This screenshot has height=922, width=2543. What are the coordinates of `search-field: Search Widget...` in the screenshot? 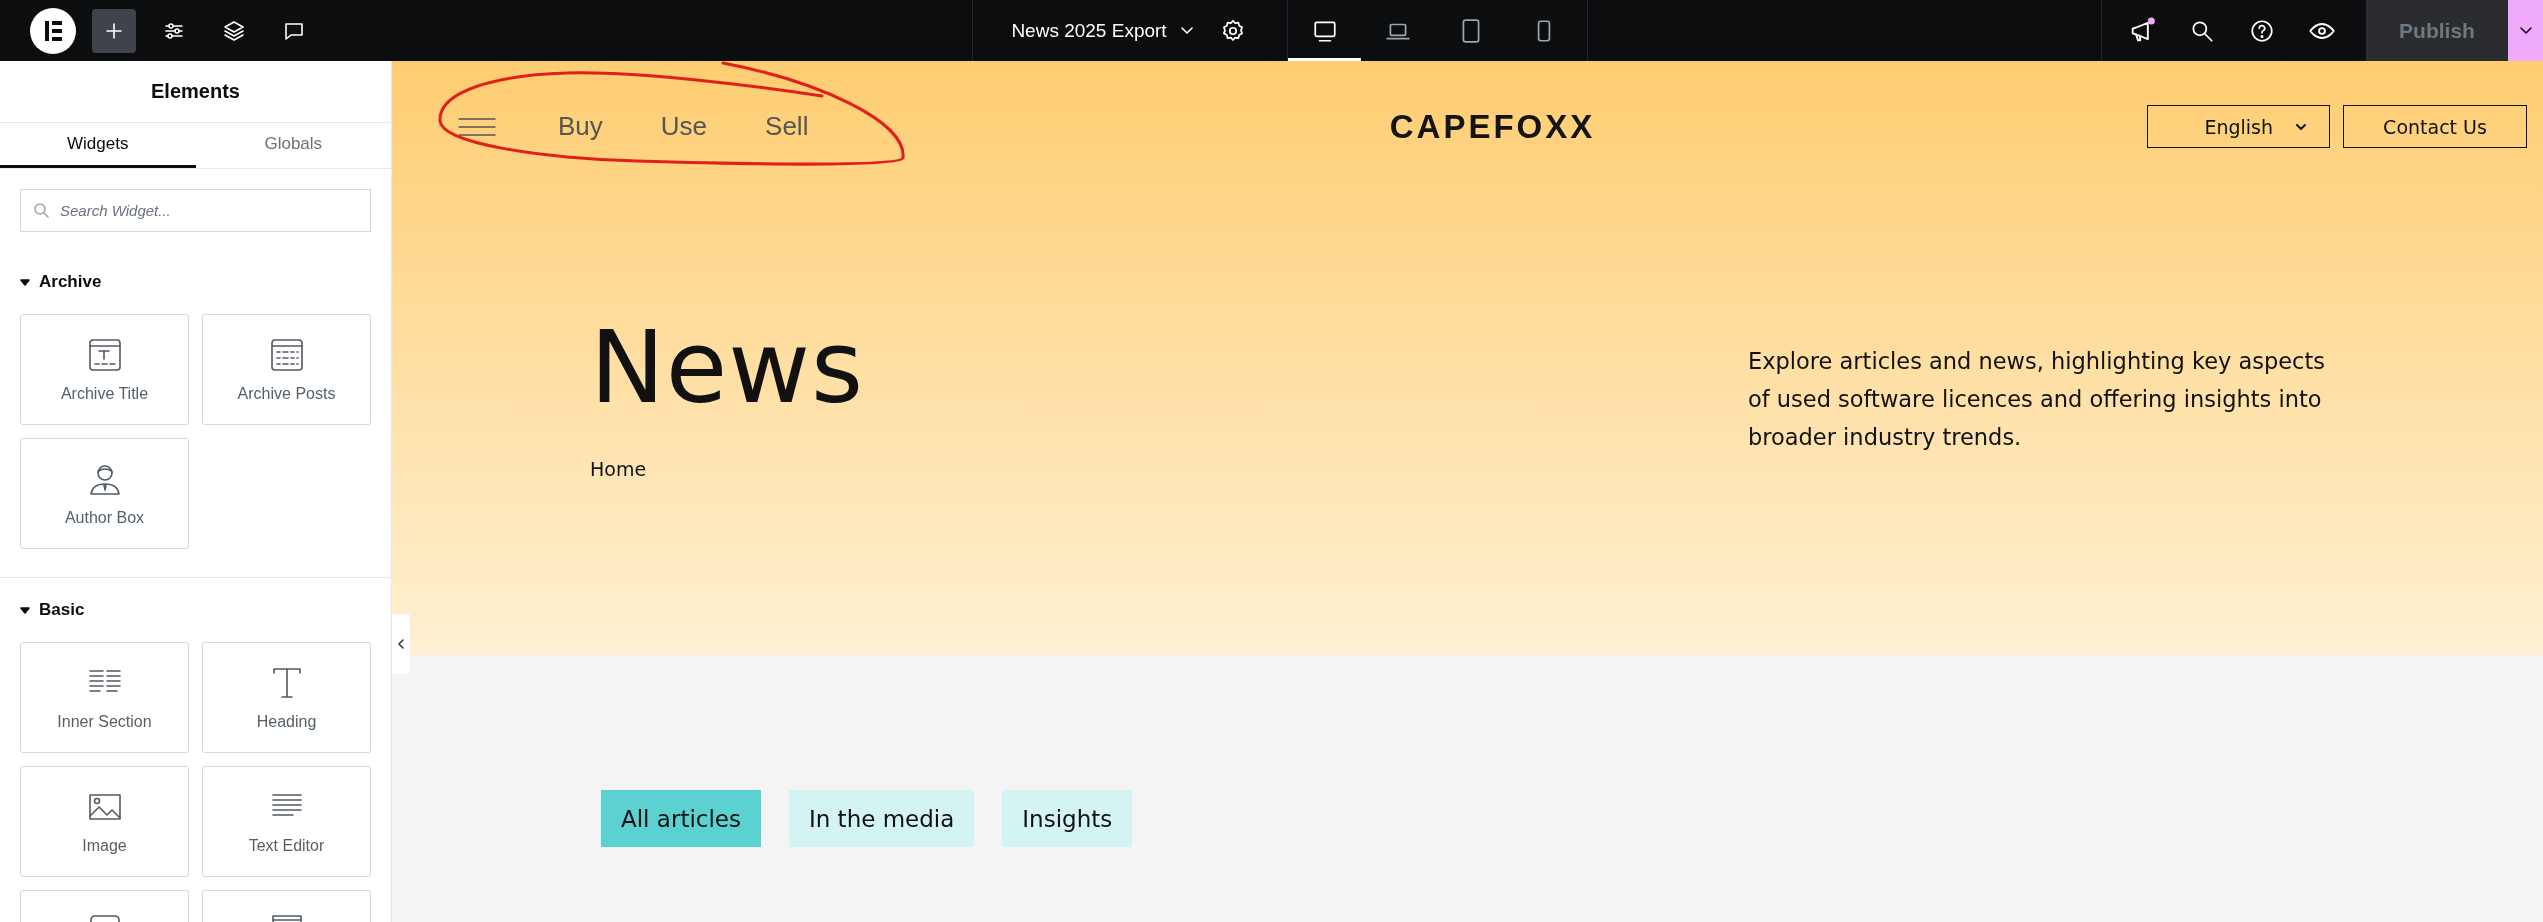 It's located at (195, 210).